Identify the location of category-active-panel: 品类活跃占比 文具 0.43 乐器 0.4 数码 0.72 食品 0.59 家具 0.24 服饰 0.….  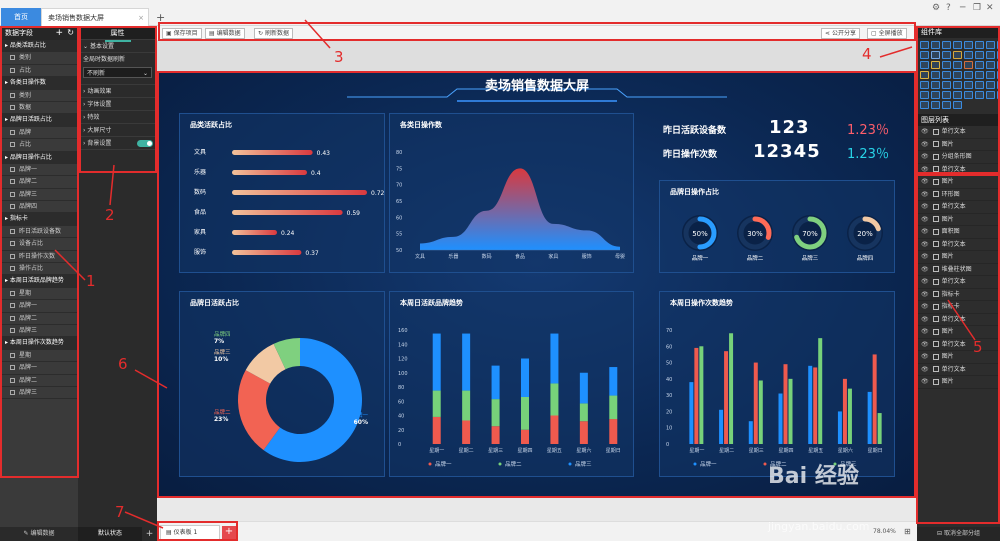
(282, 193).